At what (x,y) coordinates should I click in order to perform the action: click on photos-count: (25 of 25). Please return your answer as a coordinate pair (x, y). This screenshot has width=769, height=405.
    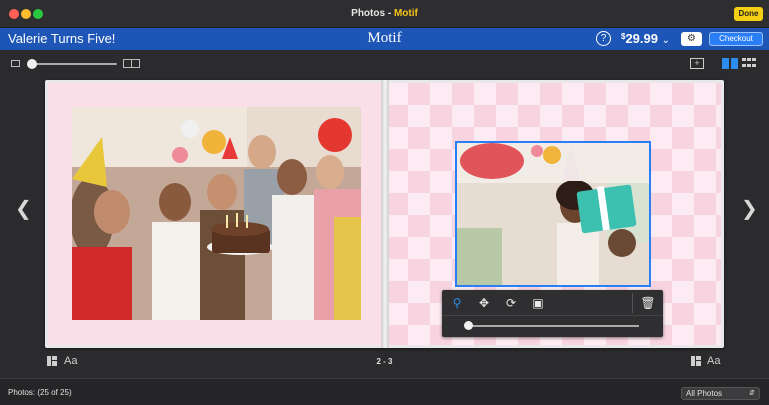
    Looking at the image, I should click on (54, 392).